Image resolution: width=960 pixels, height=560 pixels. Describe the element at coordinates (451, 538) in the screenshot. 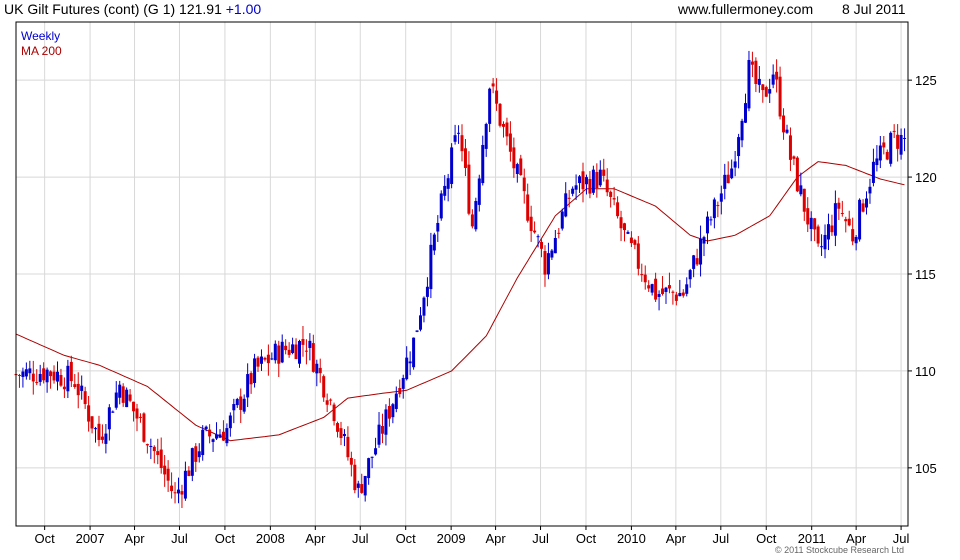

I see `x-tick-label: 2009` at that location.